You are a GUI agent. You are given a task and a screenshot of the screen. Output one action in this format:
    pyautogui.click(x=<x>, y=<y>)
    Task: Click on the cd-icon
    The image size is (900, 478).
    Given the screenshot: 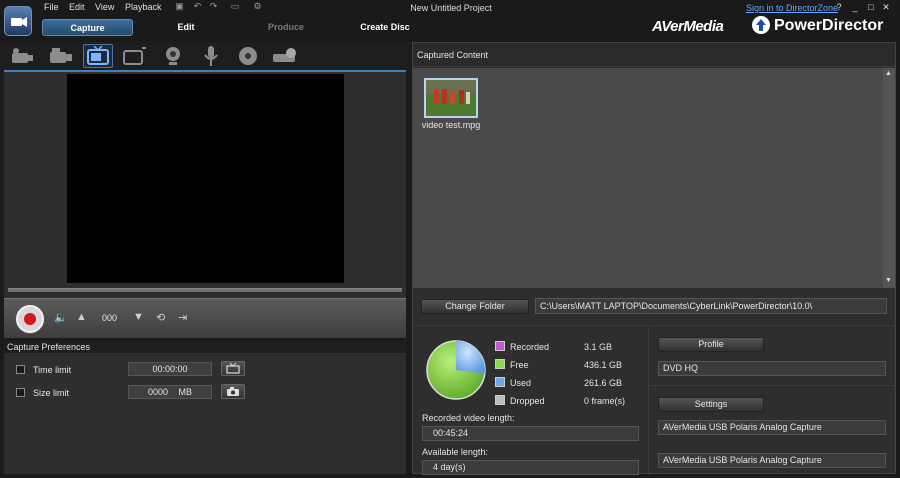 What is the action you would take?
    pyautogui.click(x=248, y=56)
    